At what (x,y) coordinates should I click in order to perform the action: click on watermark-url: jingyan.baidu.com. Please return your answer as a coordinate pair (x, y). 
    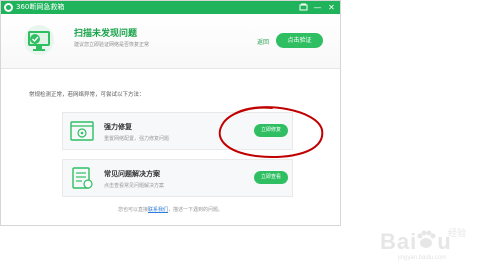
    Looking at the image, I should click on (422, 258).